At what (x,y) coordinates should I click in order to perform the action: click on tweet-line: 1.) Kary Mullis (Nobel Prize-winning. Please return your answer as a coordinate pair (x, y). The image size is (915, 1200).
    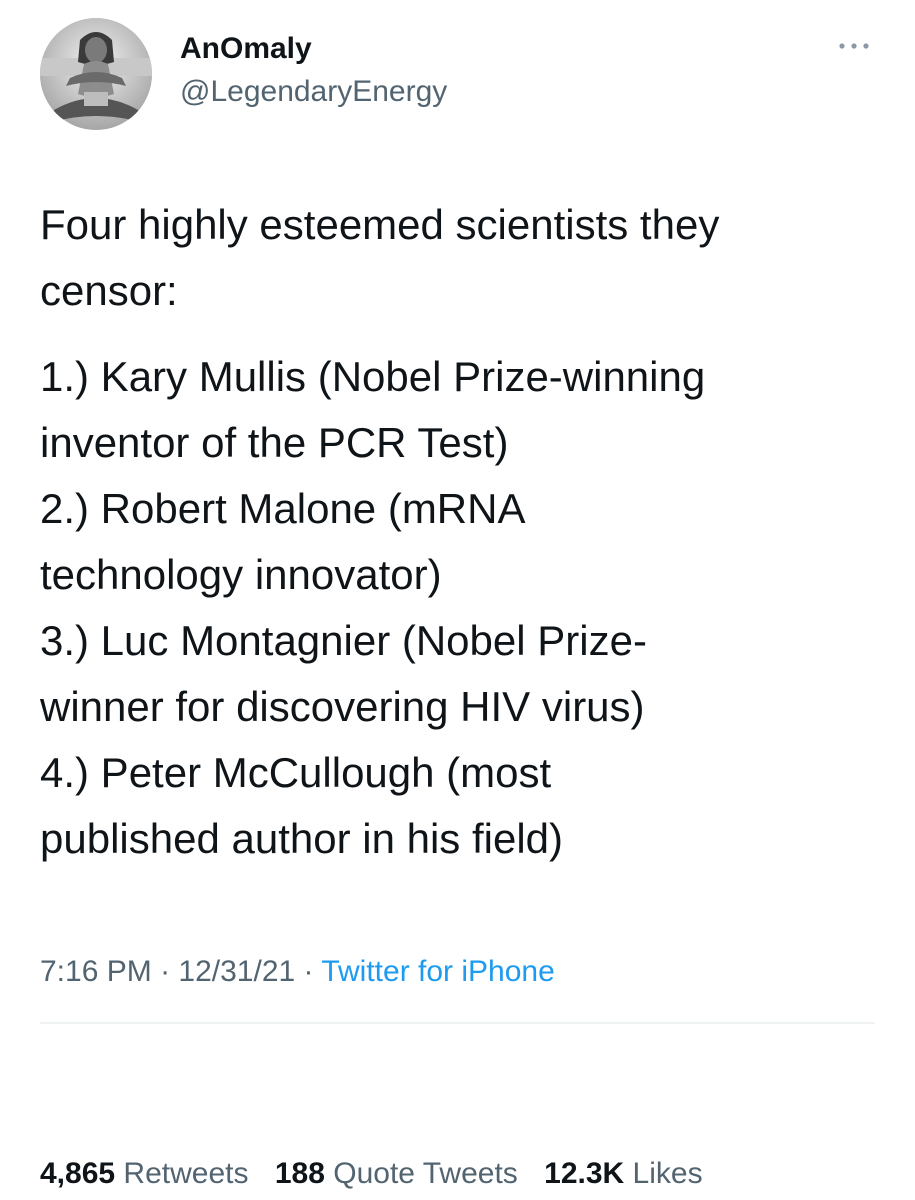
    Looking at the image, I should click on (373, 376).